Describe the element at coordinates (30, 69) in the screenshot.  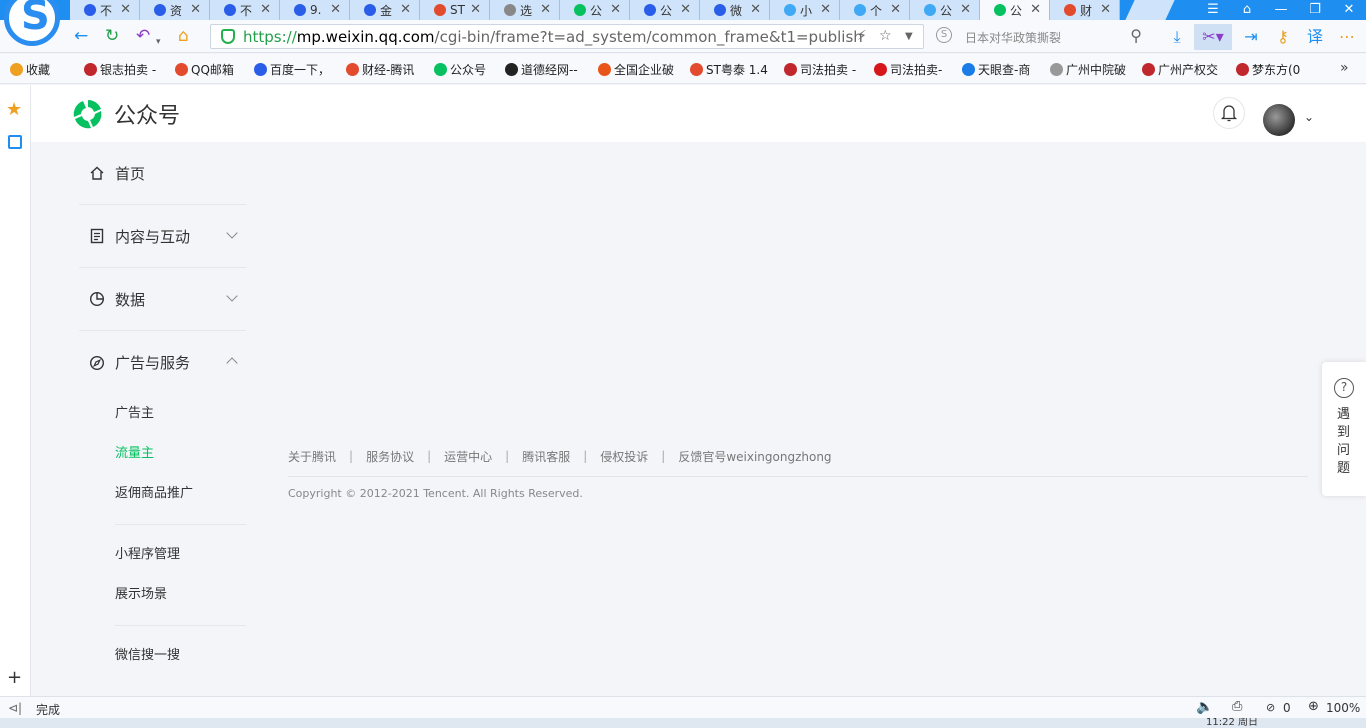
I see `bookmark-item: 收藏` at that location.